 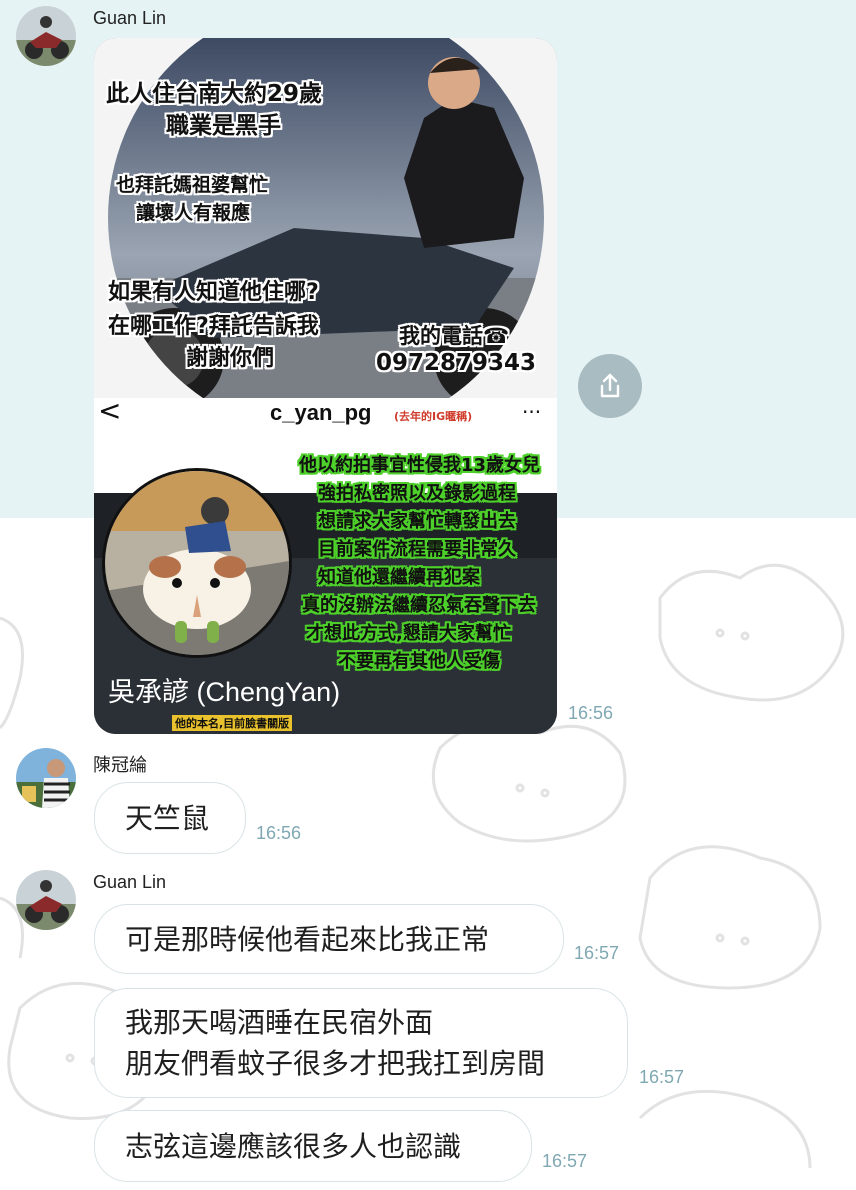 I want to click on share-icon, so click(x=610, y=385).